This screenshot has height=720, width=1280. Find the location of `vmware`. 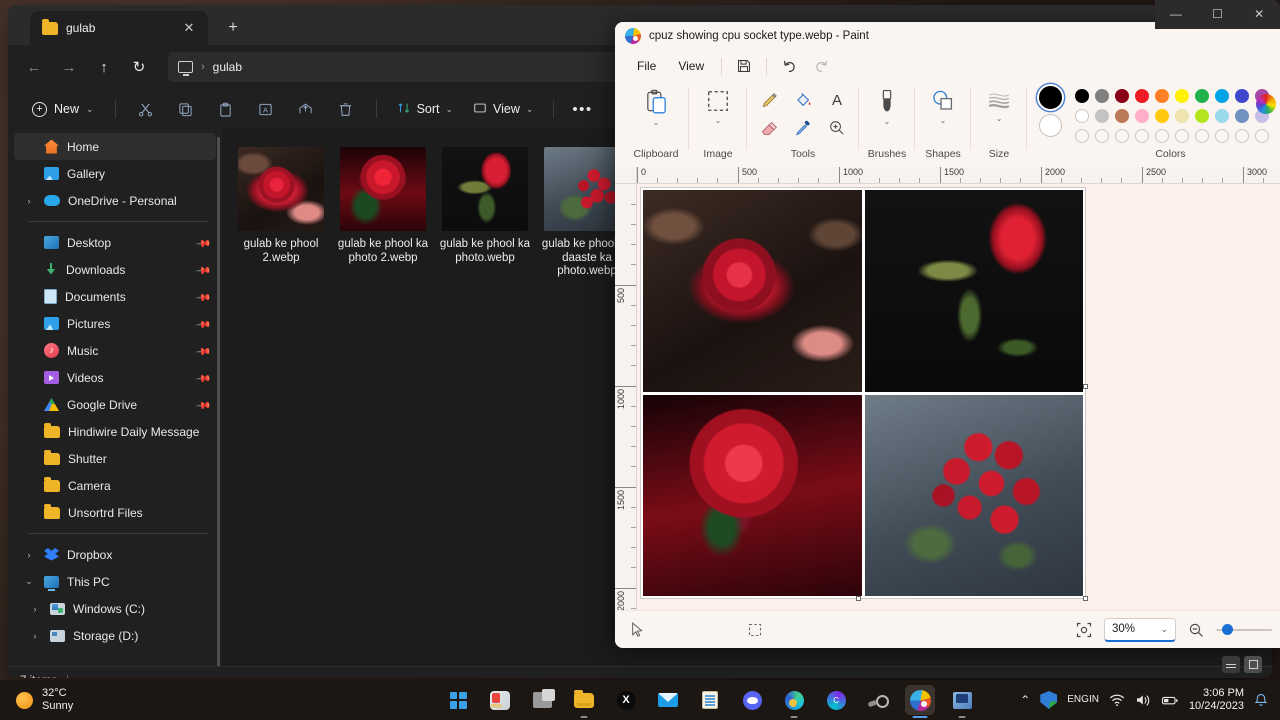

vmware is located at coordinates (962, 700).